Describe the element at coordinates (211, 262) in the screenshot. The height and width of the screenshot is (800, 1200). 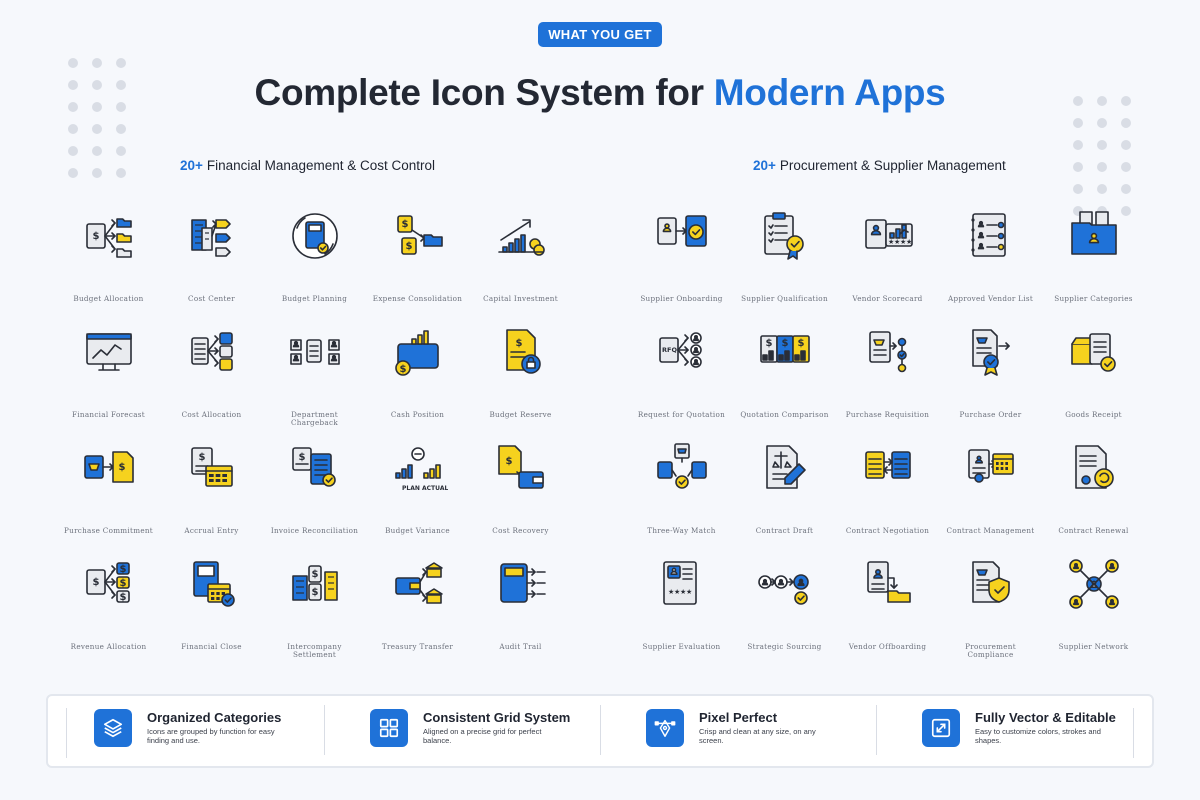
I see `financial-icon-tile: Cost Center` at that location.